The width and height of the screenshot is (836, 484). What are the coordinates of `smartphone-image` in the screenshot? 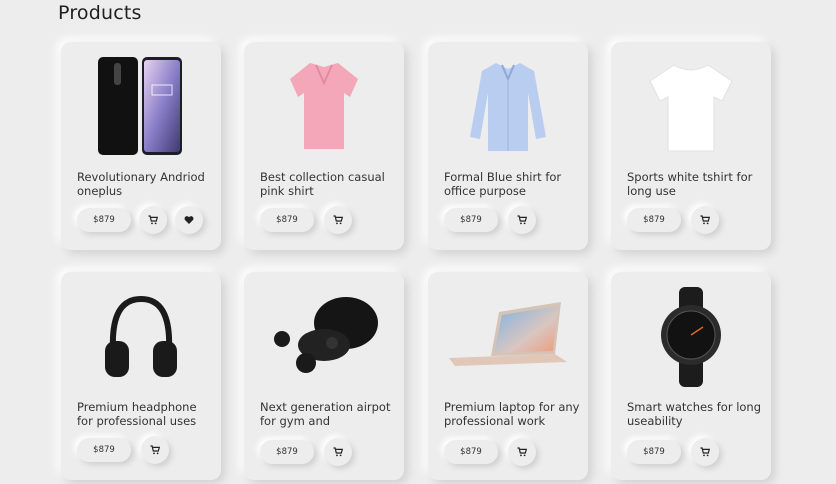 It's located at (141, 107).